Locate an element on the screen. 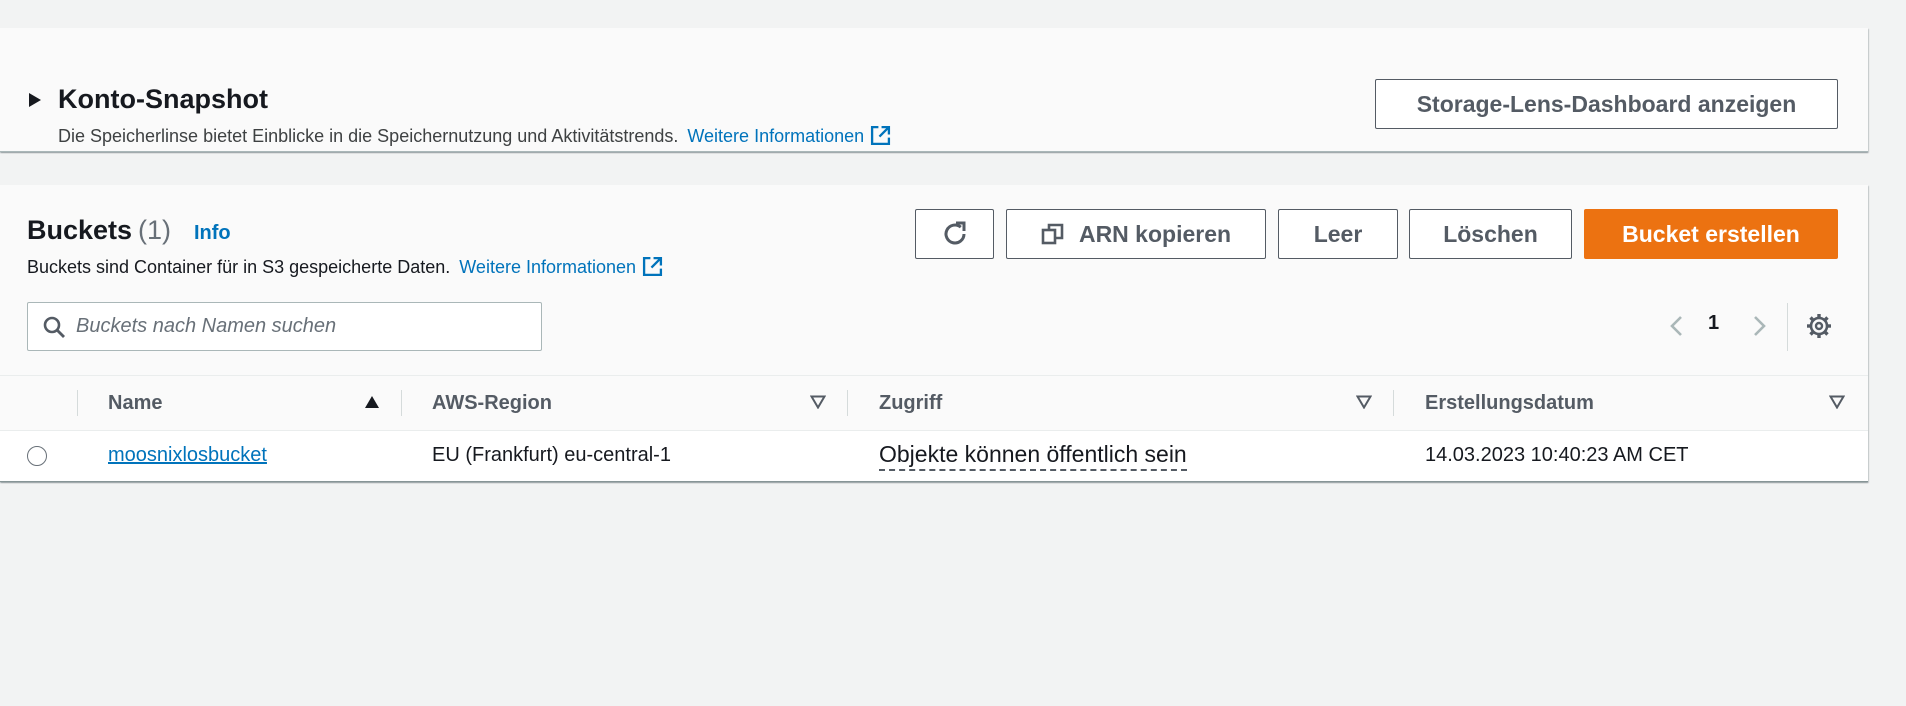 The image size is (1906, 706). expand-caret-icon is located at coordinates (35, 100).